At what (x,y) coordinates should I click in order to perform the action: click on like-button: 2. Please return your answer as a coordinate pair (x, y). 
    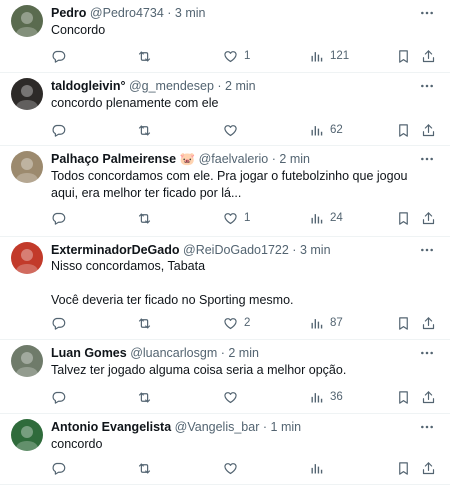
    Looking at the image, I should click on (236, 323).